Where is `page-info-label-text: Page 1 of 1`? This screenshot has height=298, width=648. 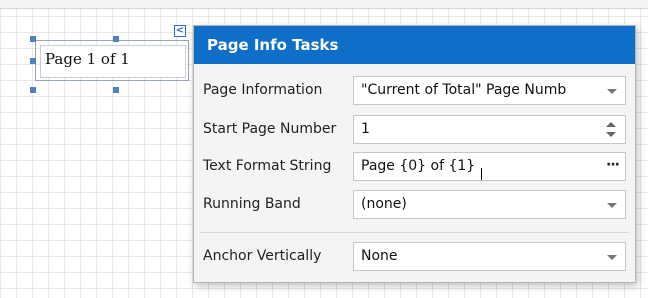 page-info-label-text: Page 1 of 1 is located at coordinates (113, 61).